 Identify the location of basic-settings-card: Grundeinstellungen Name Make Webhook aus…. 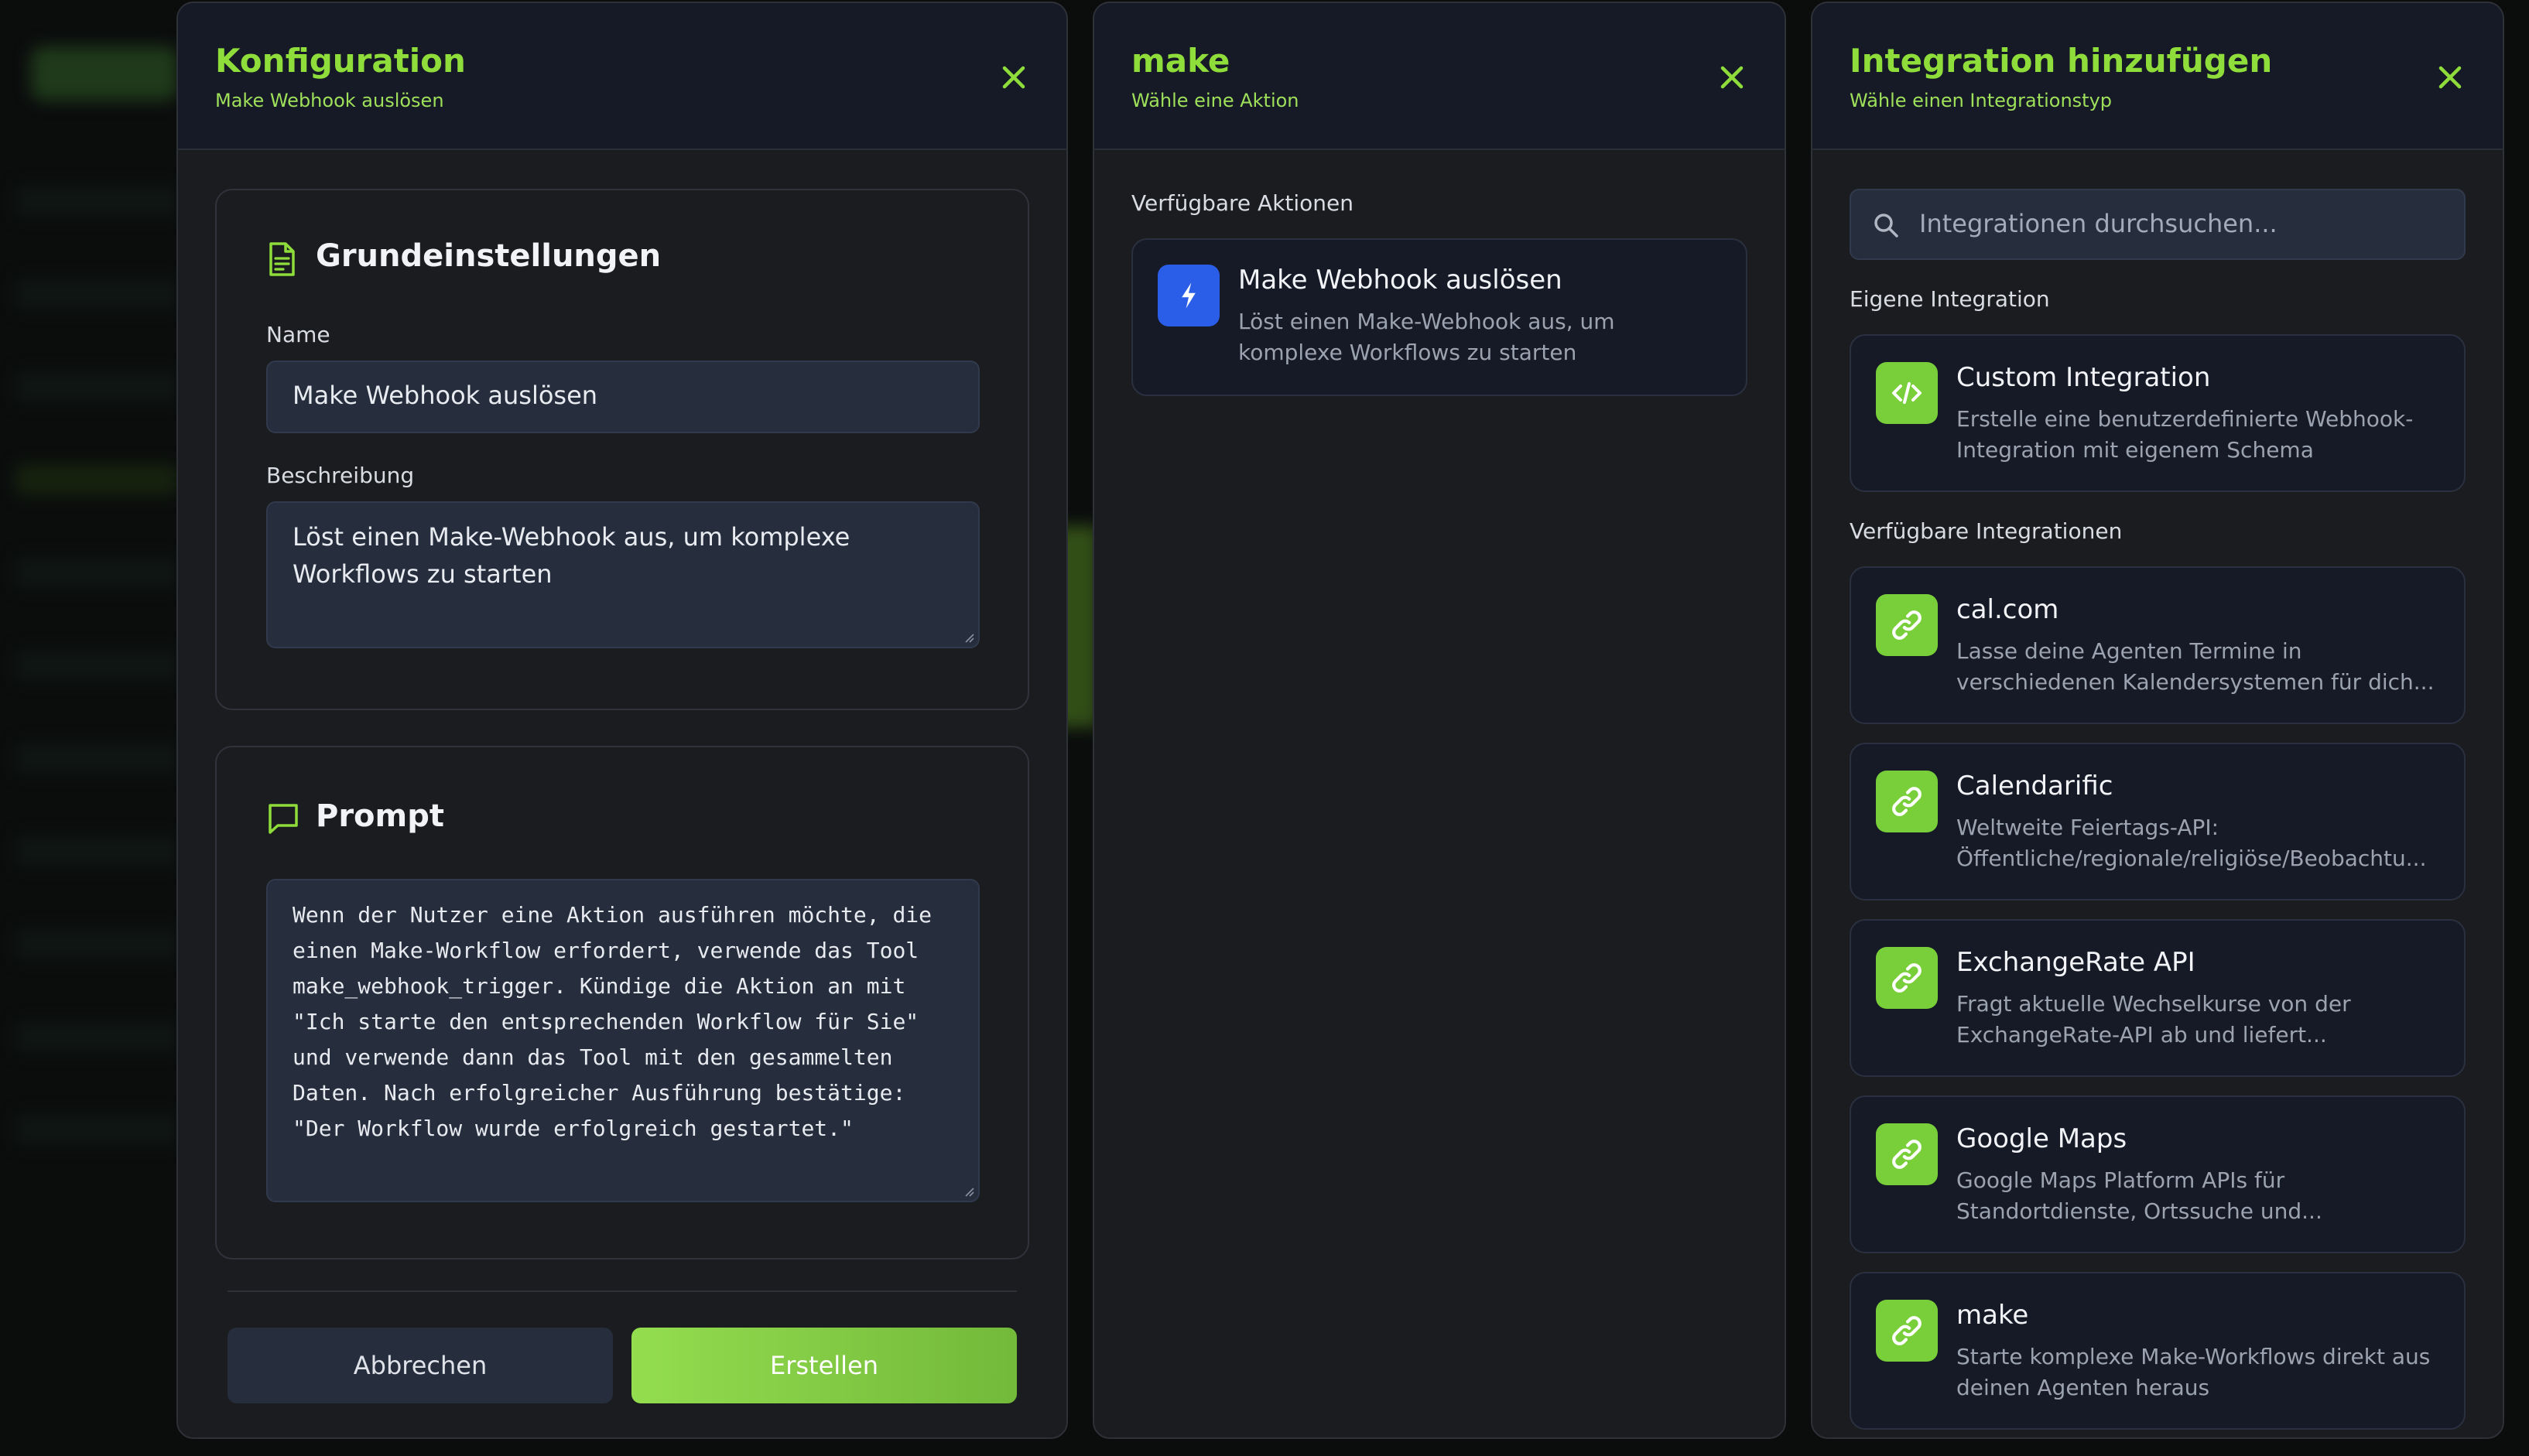
(622, 449).